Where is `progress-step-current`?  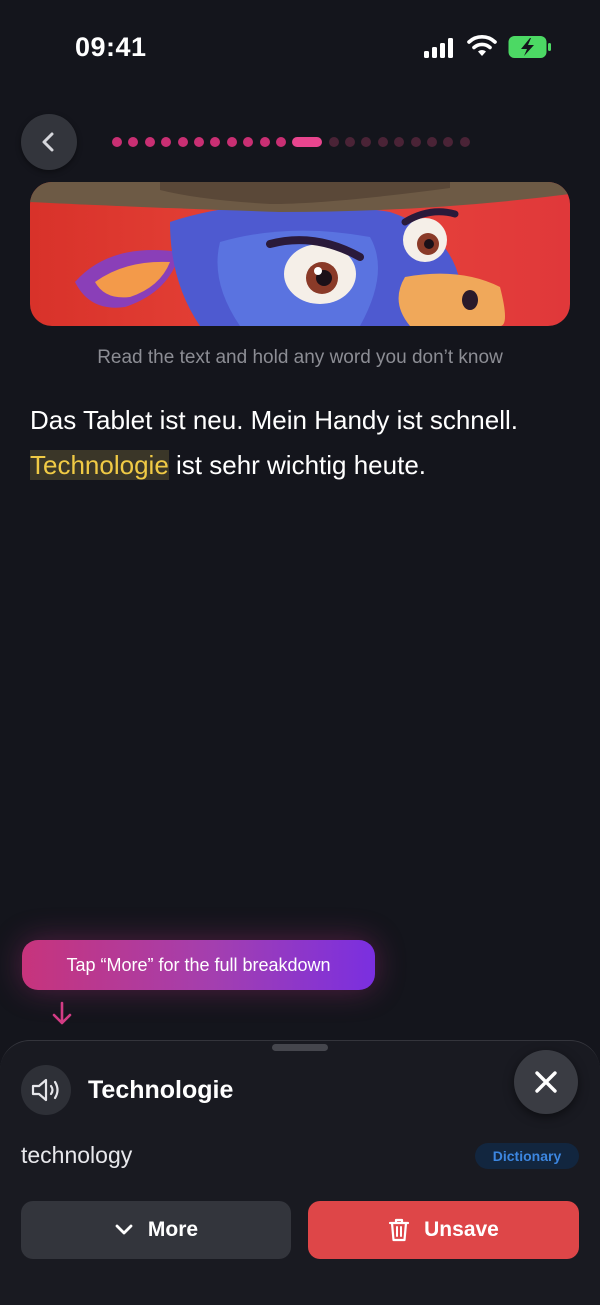 progress-step-current is located at coordinates (307, 142).